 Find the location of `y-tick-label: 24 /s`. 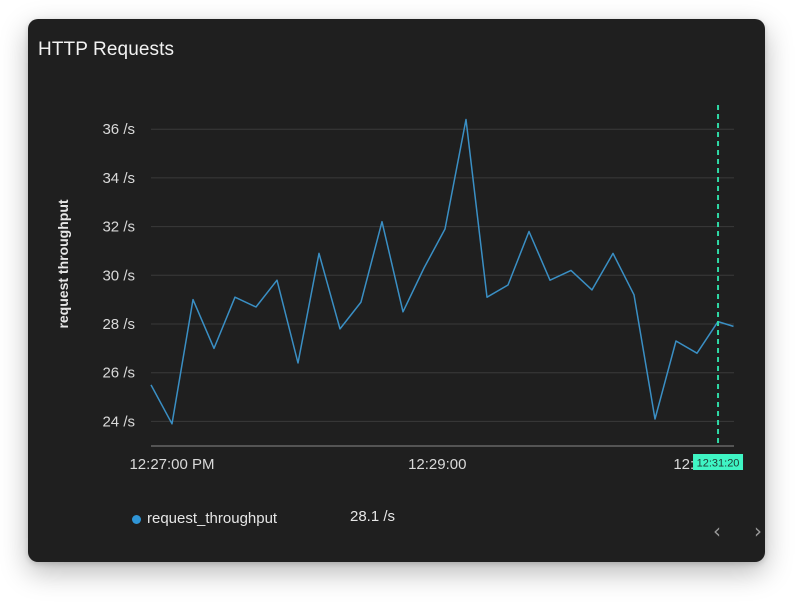

y-tick-label: 24 /s is located at coordinates (118, 421).